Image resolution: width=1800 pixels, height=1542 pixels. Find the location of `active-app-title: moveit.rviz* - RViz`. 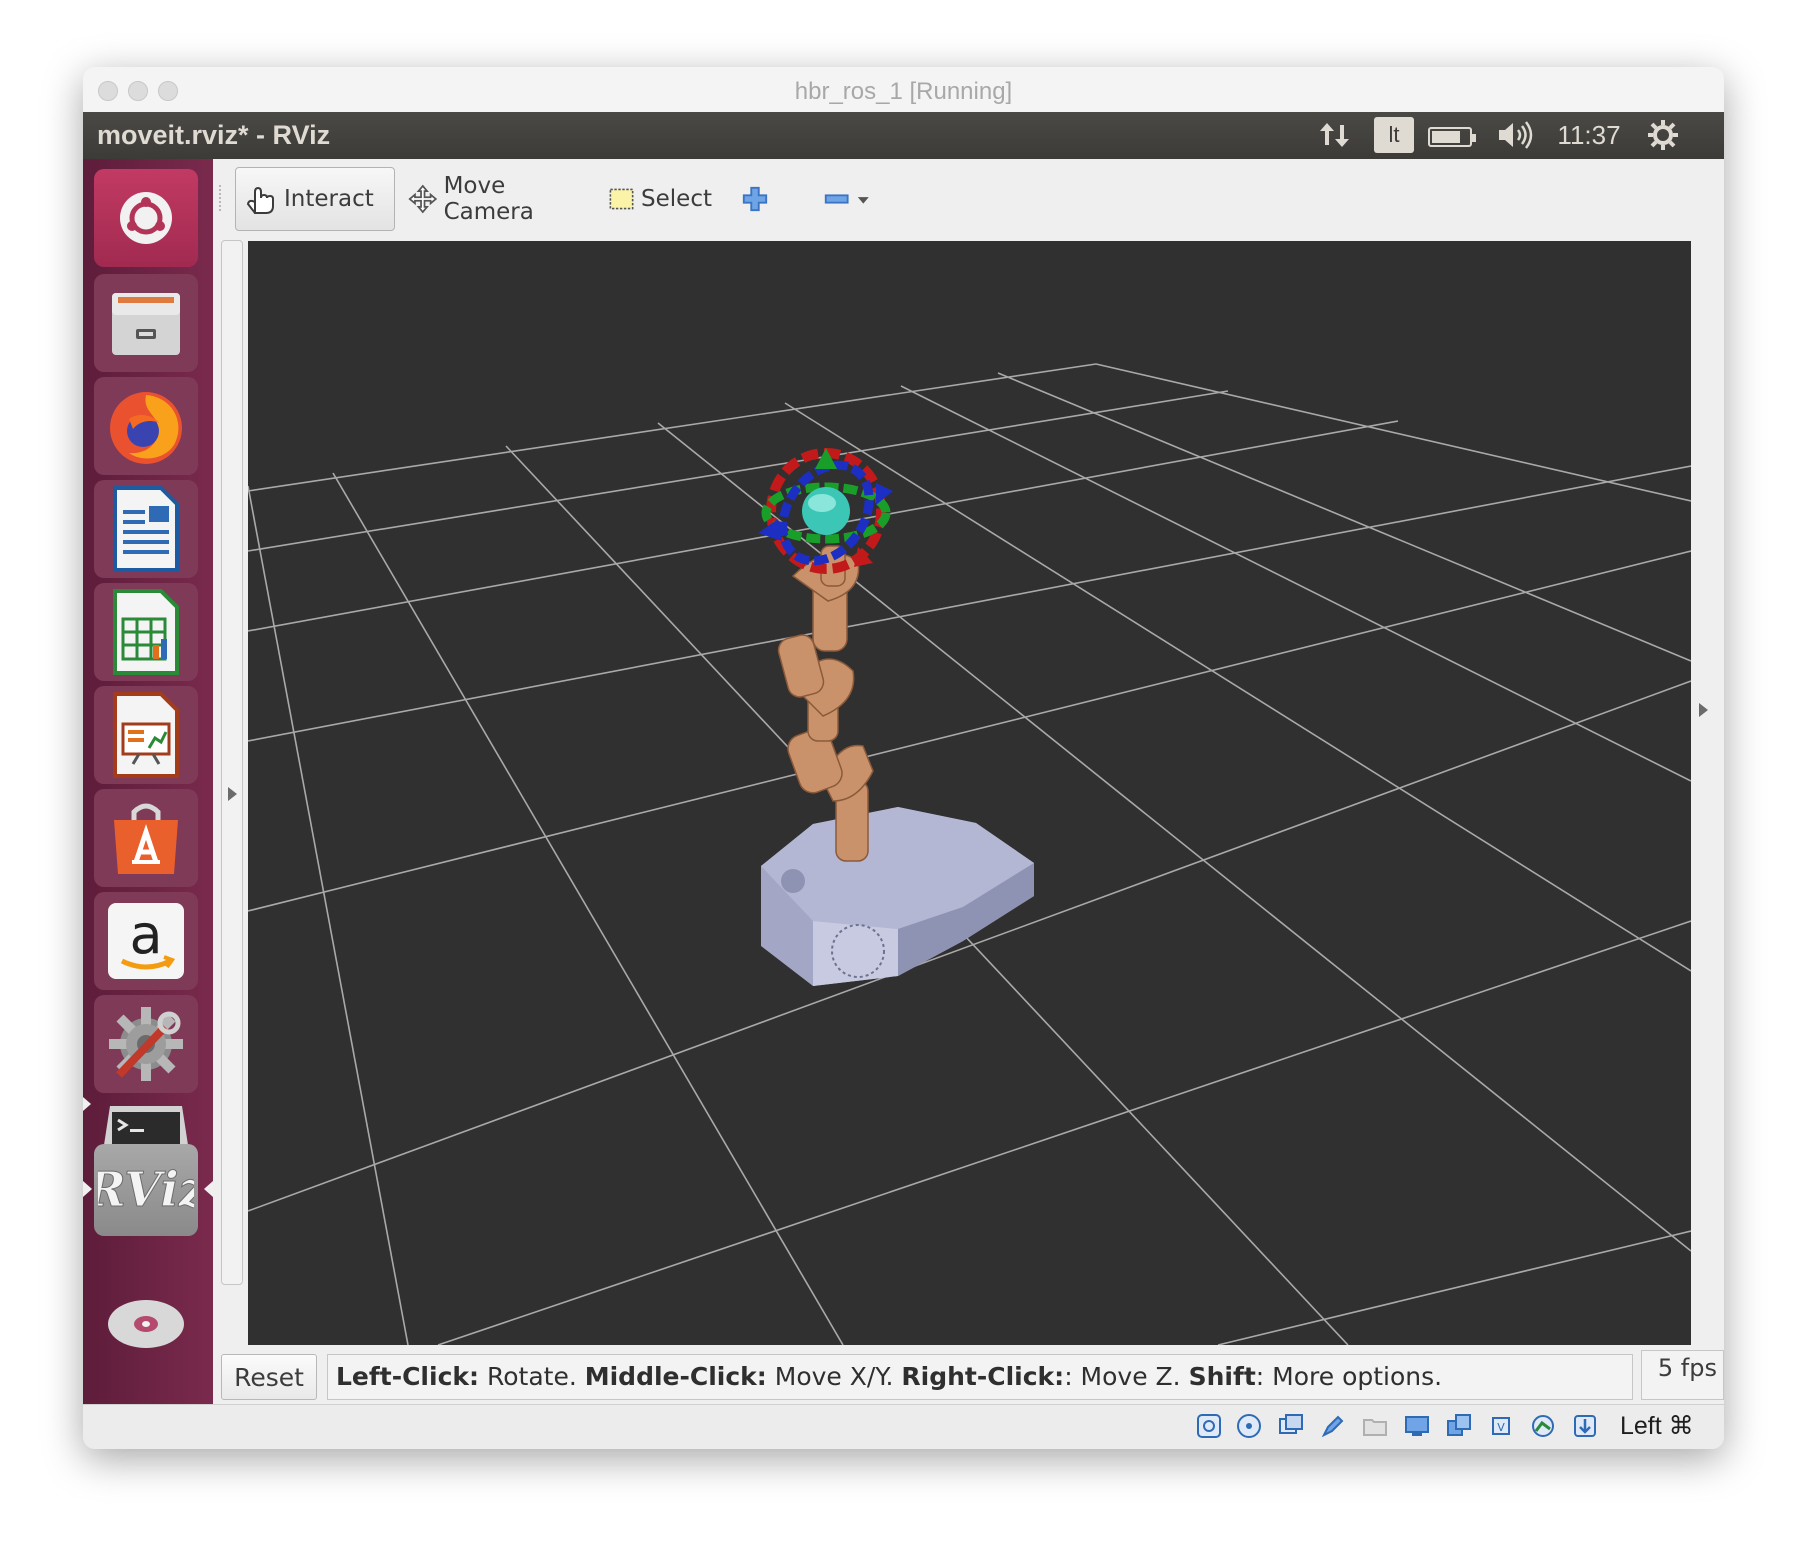

active-app-title: moveit.rviz* - RViz is located at coordinates (214, 135).